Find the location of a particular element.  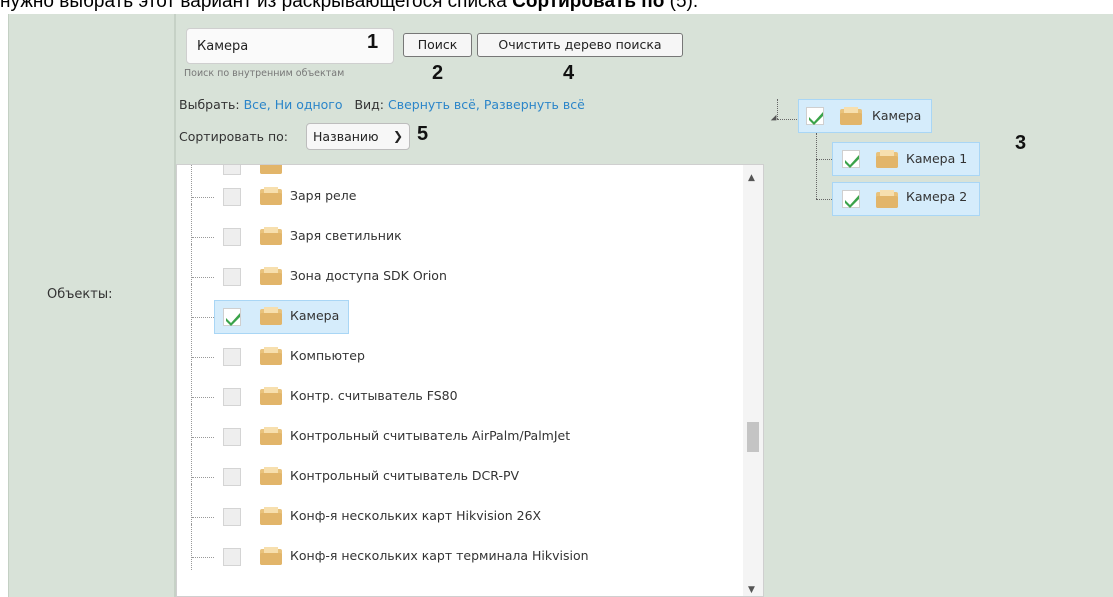

list-item-label: Камера is located at coordinates (315, 315).